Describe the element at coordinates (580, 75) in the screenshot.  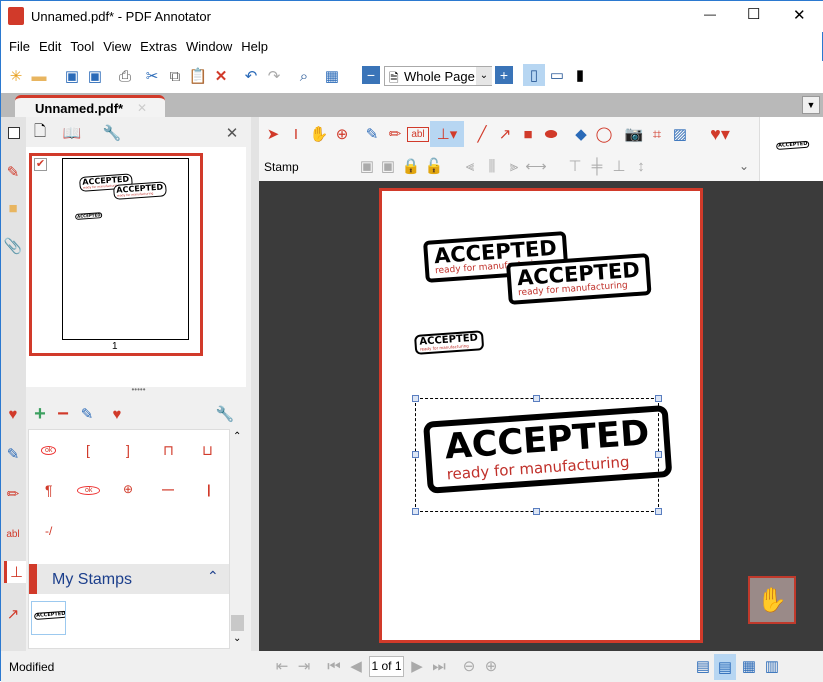
I see `fullscreen-icon: ▮` at that location.